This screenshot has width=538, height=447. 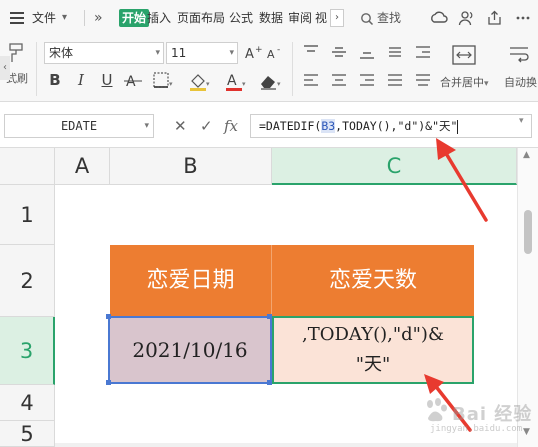 What do you see at coordinates (290, 126) in the screenshot?
I see `formula-prefix: =DATEDIF(` at bounding box center [290, 126].